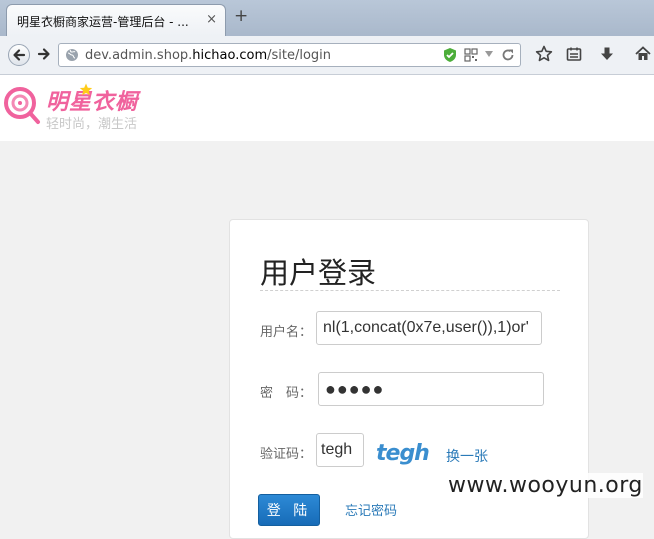 This screenshot has height=539, width=654. I want to click on url-text: dev.admin.shop.hichao.com/site/login, so click(208, 55).